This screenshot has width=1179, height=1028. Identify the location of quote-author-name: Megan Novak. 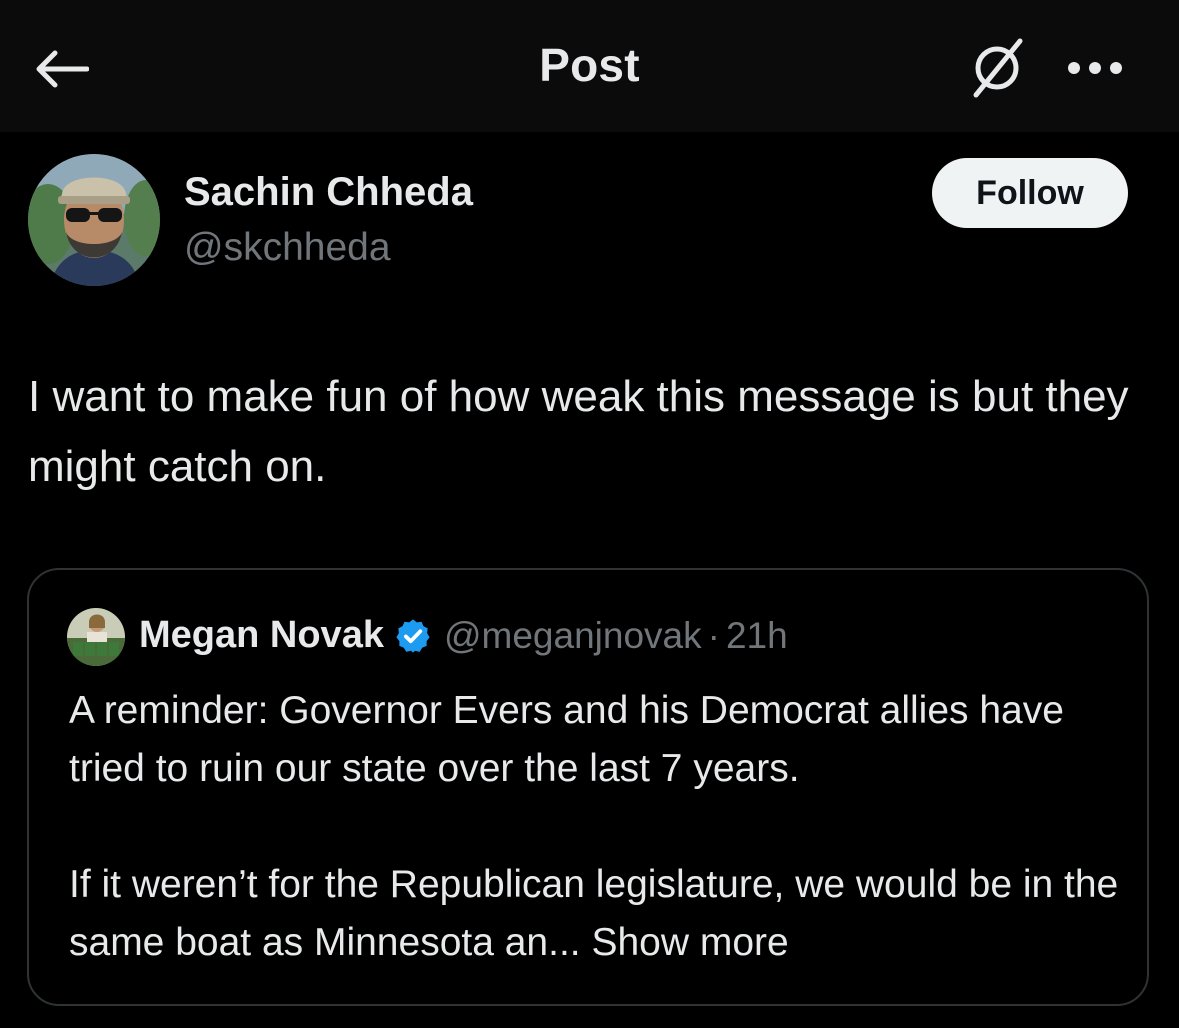
(261, 635).